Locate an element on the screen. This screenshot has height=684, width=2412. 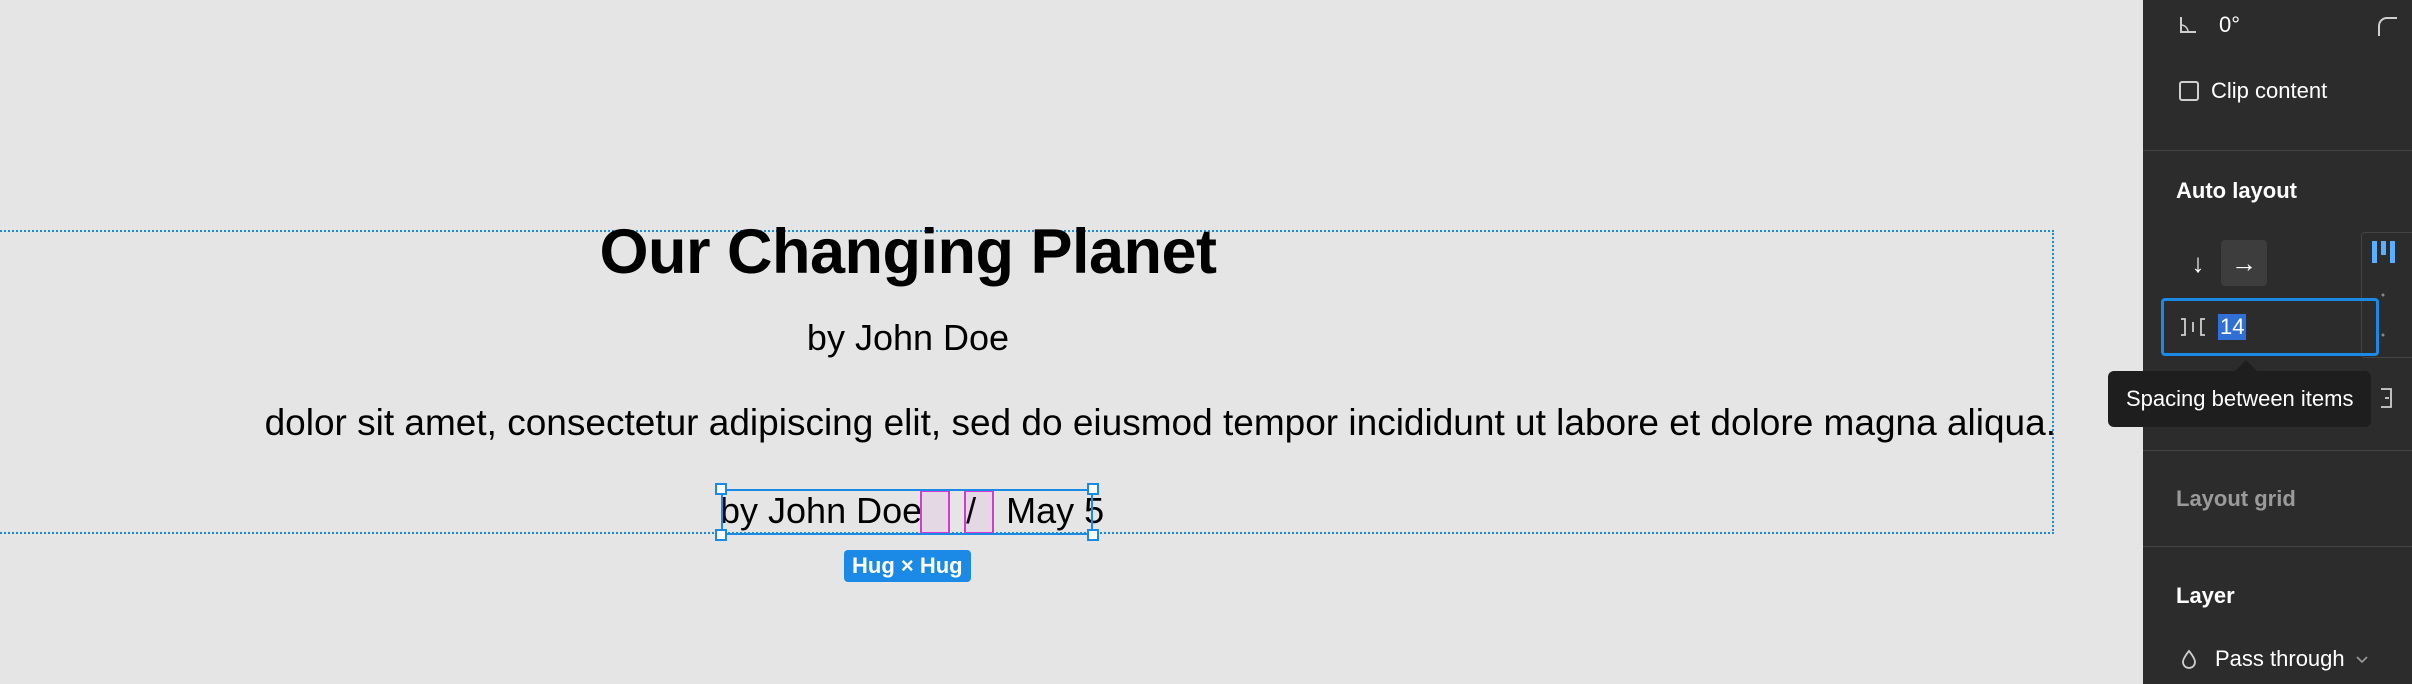
size-badge: Hug × Hug is located at coordinates (907, 566).